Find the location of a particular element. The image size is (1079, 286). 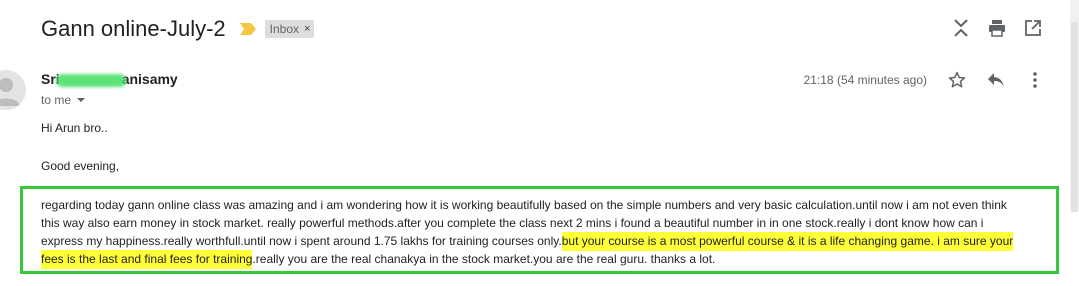

more-vertical-icon is located at coordinates (1035, 80).